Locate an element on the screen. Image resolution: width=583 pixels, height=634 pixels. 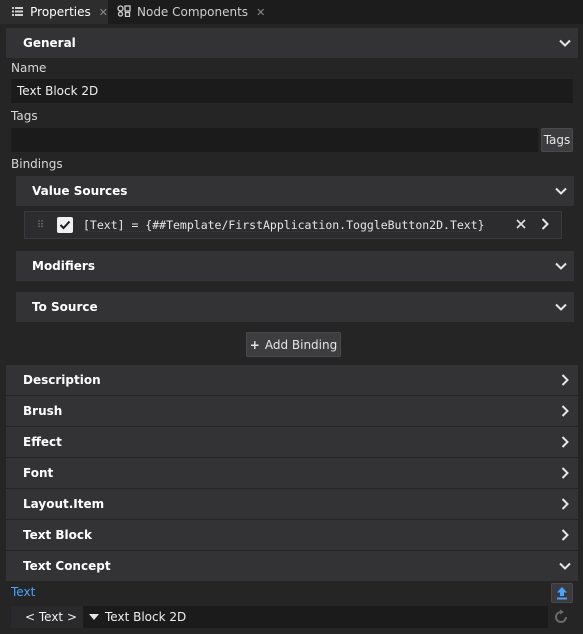
text-type-selector: < Text > is located at coordinates (47, 617).